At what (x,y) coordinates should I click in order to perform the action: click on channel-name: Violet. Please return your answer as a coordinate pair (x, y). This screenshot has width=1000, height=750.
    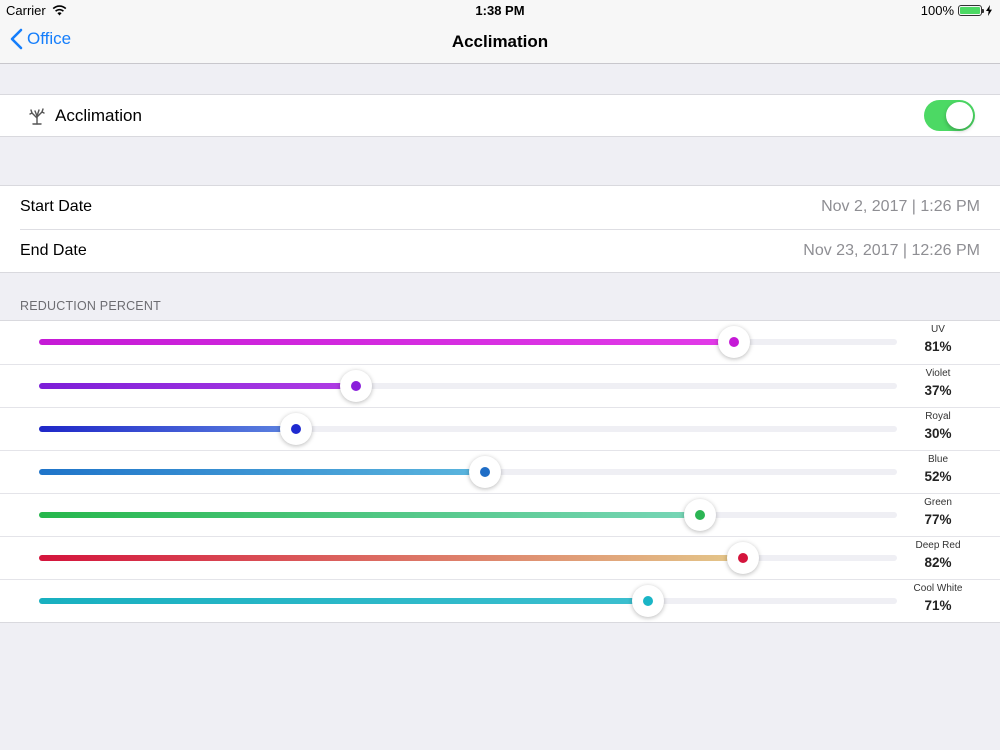
    Looking at the image, I should click on (938, 373).